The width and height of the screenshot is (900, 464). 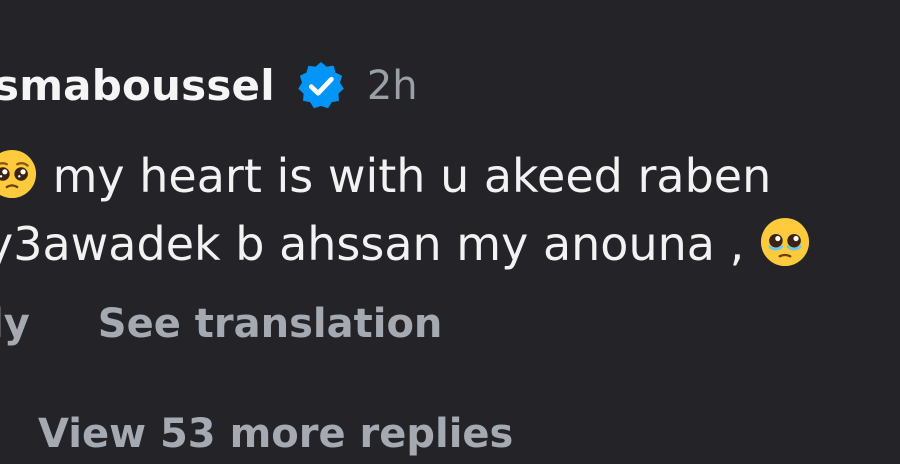 I want to click on comment-actions: ly See translation, so click(x=221, y=324).